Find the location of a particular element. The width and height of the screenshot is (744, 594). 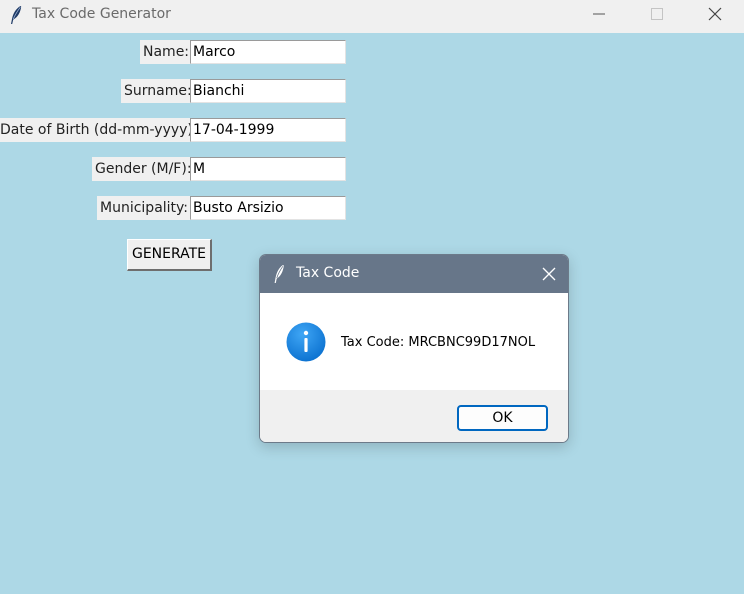

dob-input: 17-04-1999 is located at coordinates (268, 130).